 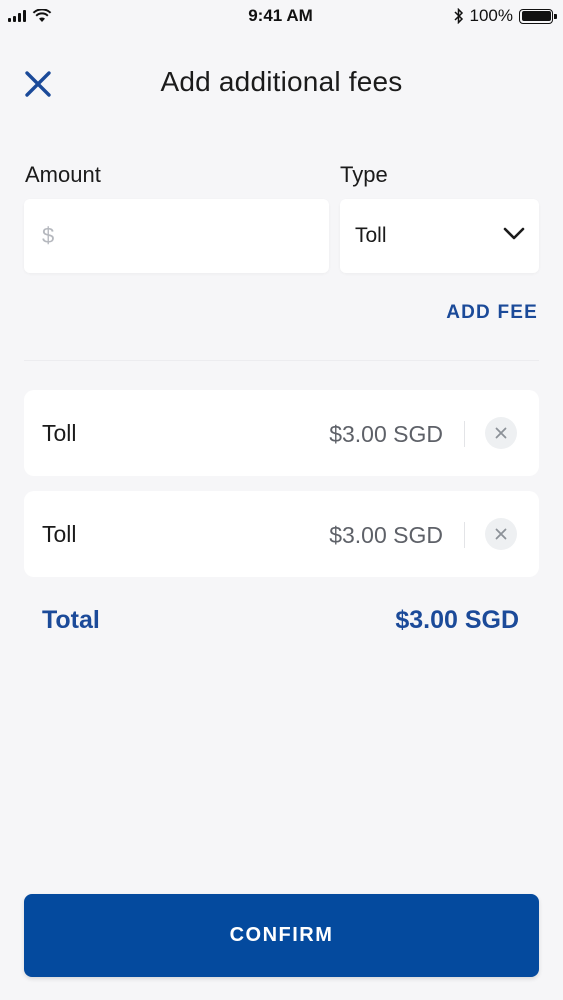 What do you see at coordinates (457, 620) in the screenshot?
I see `total-value: $3.00 SGD` at bounding box center [457, 620].